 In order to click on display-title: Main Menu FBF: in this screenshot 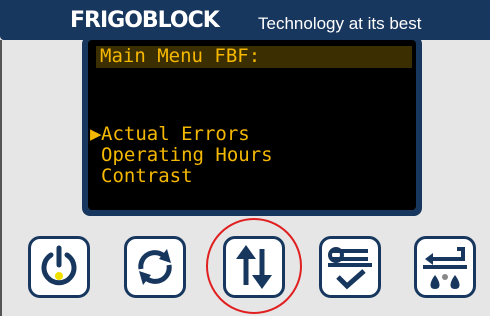, I will do `click(180, 56)`.